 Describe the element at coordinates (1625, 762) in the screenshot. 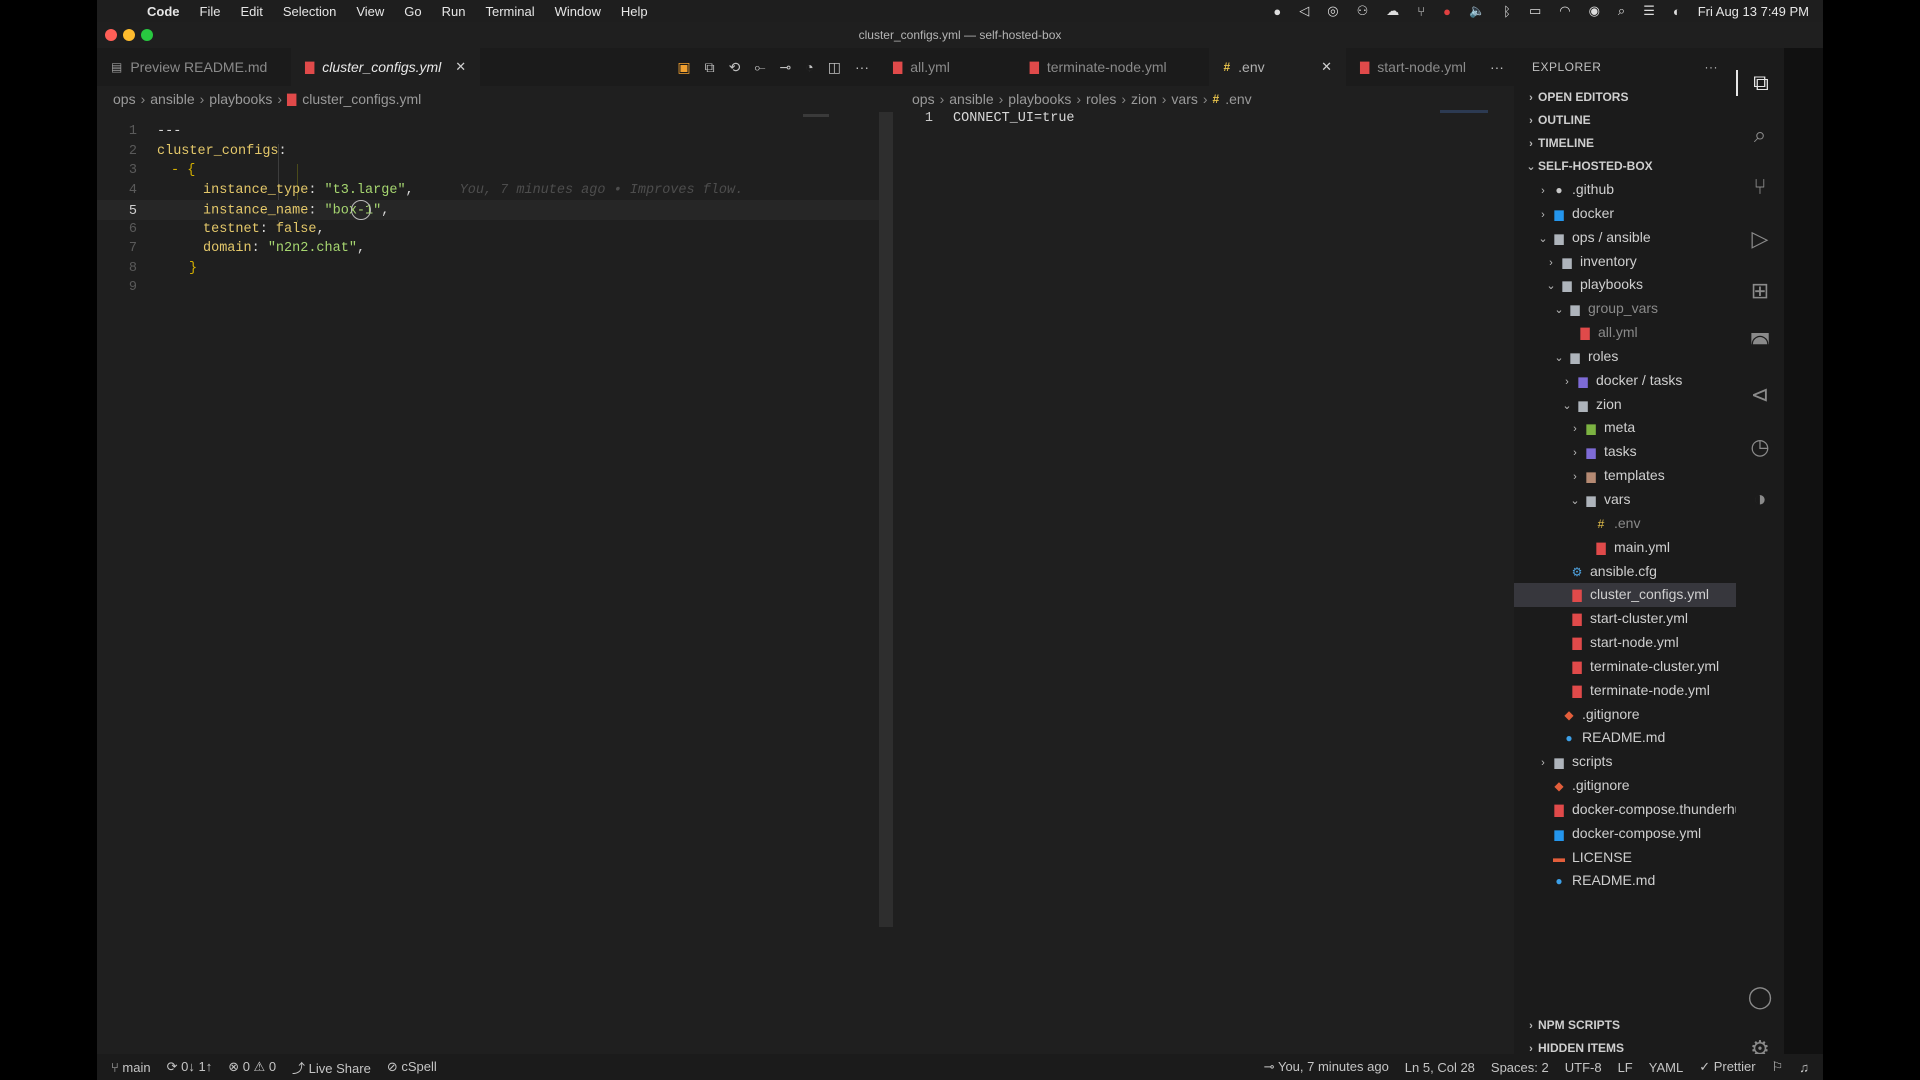

I see `tree-folder-scripts: › ▆ scripts` at that location.